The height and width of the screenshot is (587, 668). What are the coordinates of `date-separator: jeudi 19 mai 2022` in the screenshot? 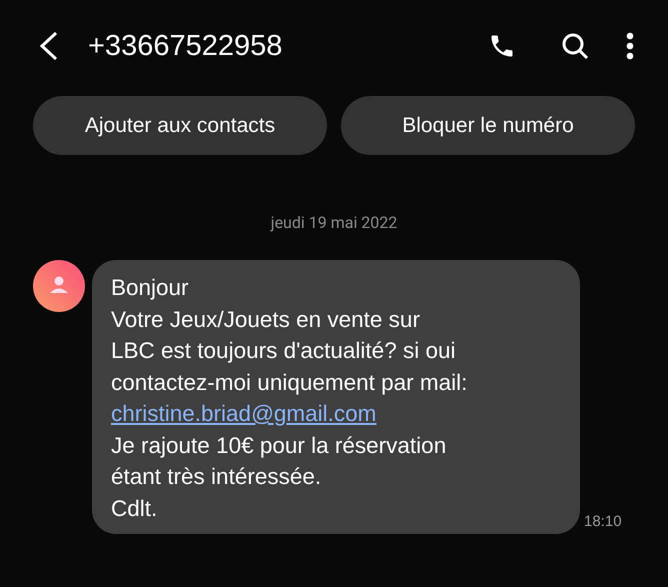 It's located at (333, 222).